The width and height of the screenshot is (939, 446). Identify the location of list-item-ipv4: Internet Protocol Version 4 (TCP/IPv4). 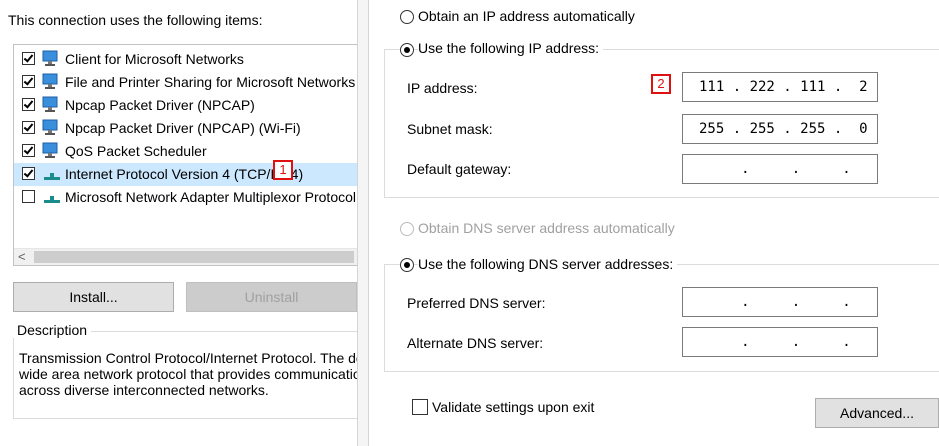
(185, 174).